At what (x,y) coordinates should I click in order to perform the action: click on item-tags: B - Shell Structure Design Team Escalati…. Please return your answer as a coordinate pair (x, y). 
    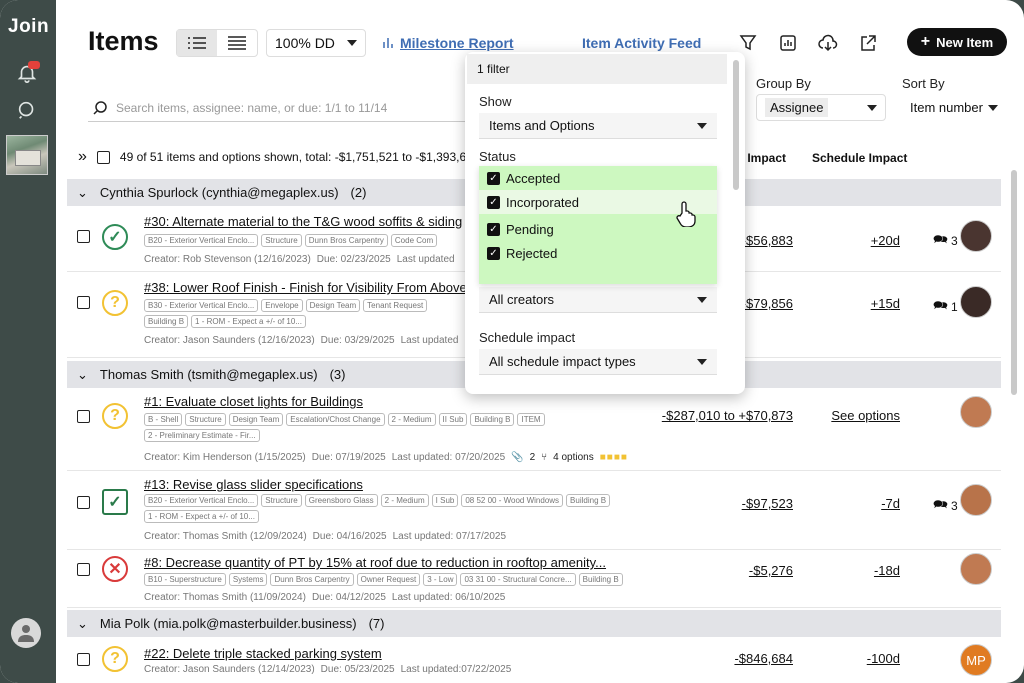
    Looking at the image, I should click on (354, 427).